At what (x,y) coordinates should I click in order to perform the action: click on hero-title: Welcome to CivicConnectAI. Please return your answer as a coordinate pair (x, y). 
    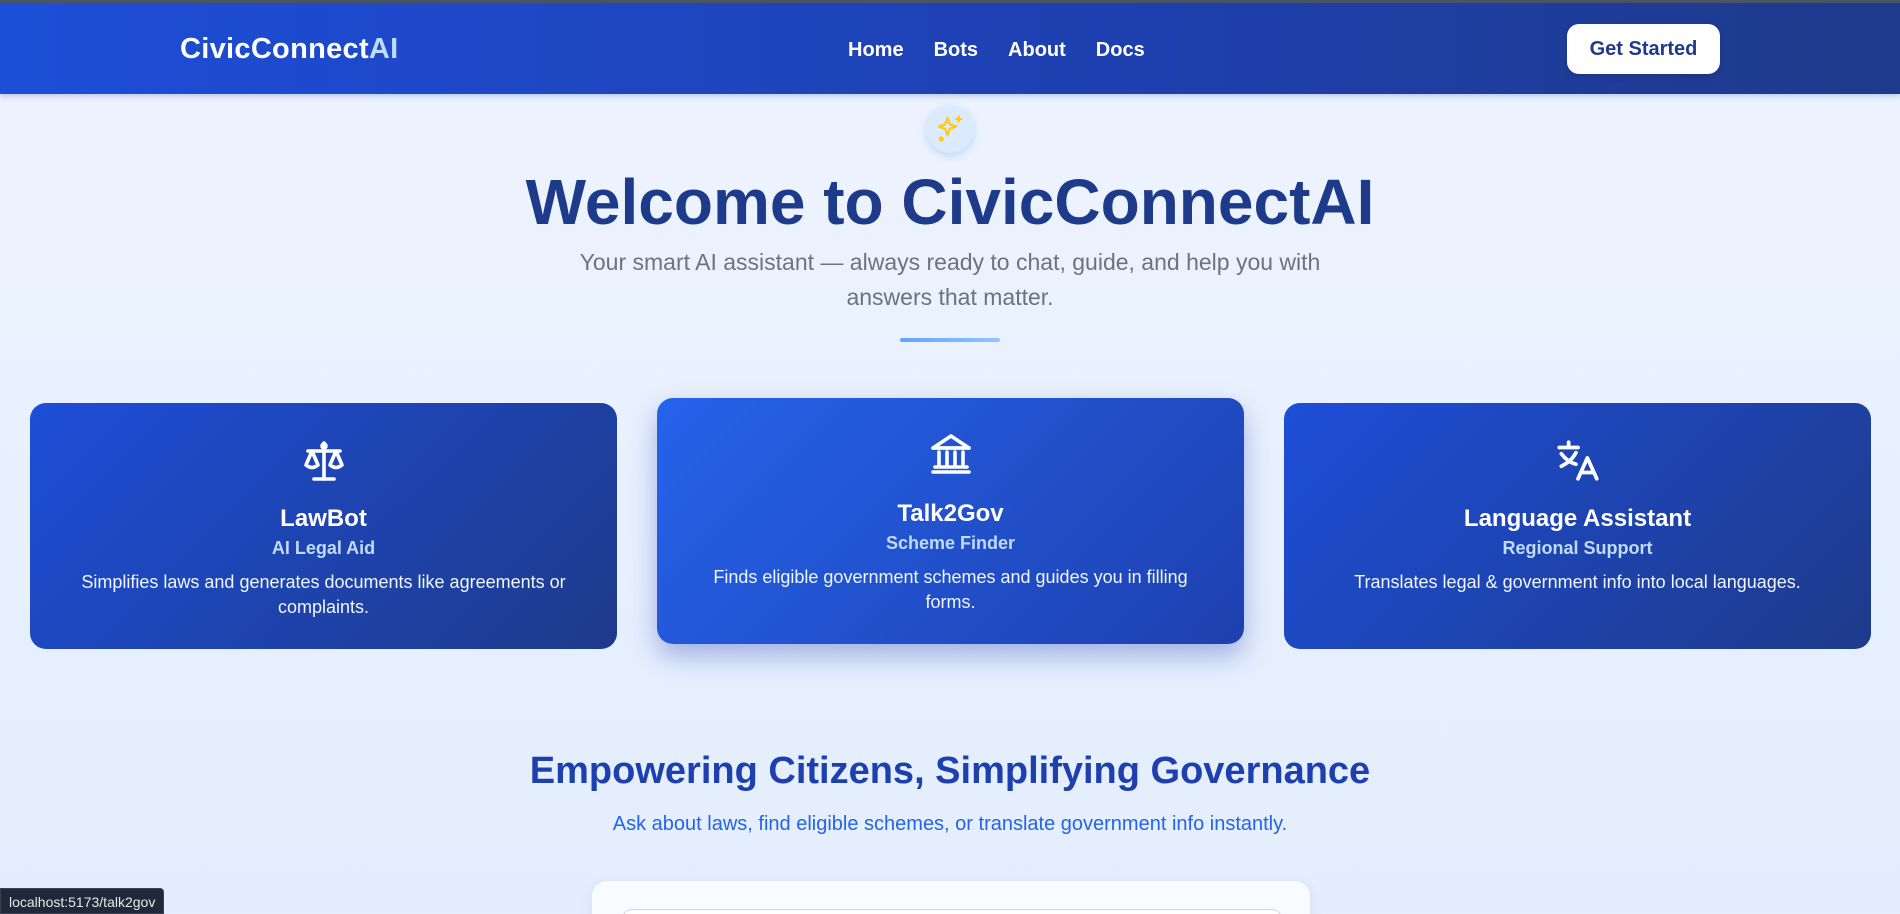
    Looking at the image, I should click on (950, 202).